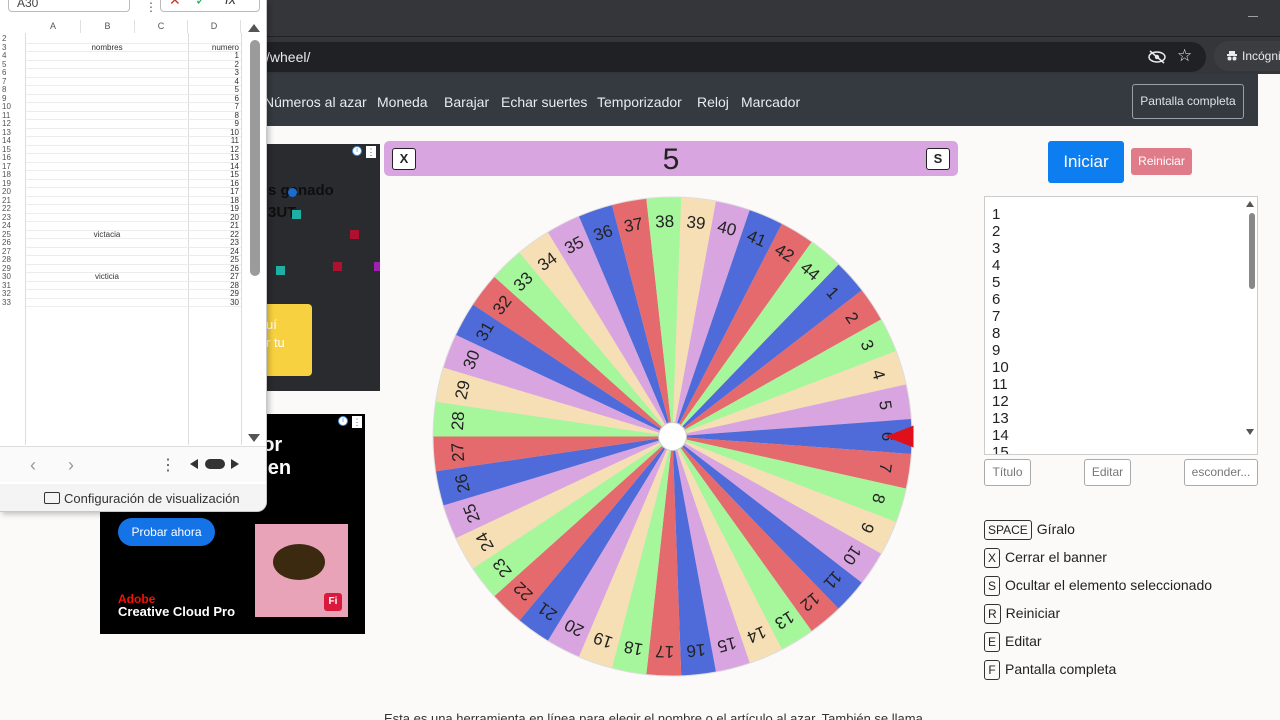 This screenshot has height=720, width=1280. Describe the element at coordinates (214, 26) in the screenshot. I see `column-header: D` at that location.